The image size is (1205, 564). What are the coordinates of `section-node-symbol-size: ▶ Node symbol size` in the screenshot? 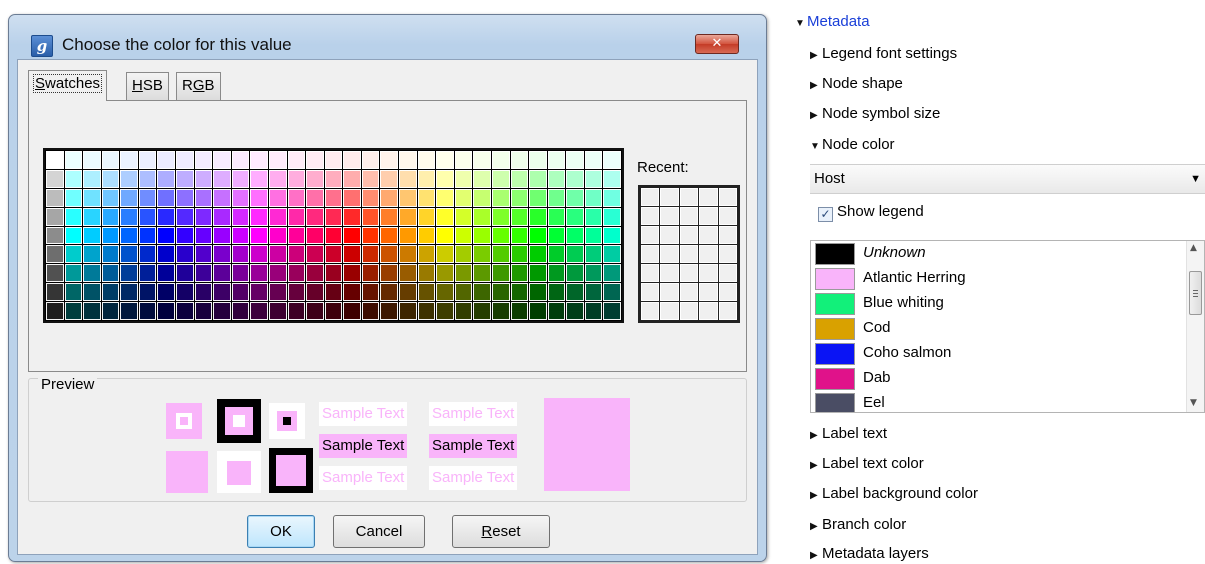 It's located at (875, 113).